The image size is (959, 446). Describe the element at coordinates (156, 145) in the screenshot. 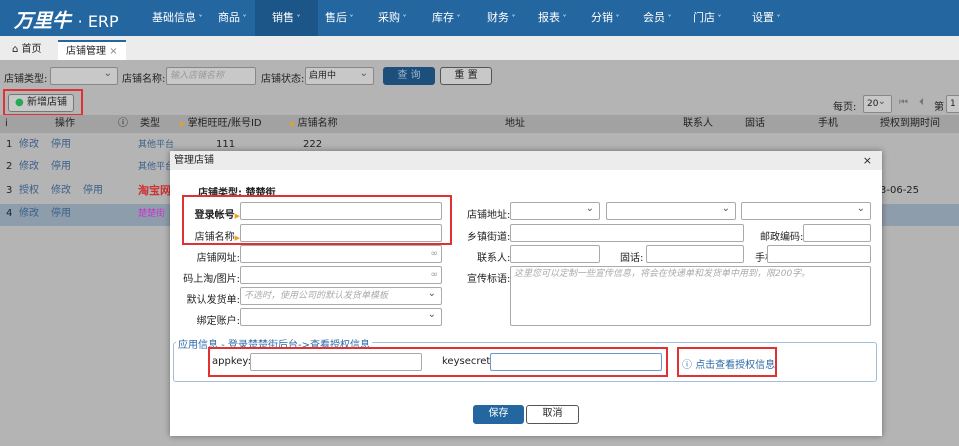

I see `row-type: 其他平台` at that location.